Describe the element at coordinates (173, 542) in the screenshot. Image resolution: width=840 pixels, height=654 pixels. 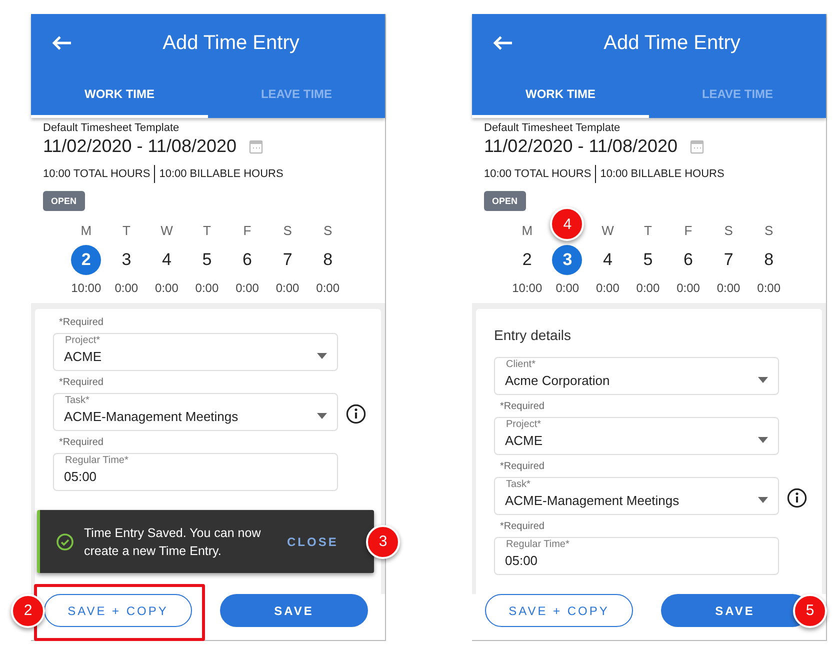
I see `toast-message: Time Entry Saved. You can now create a new Time Entry.` at that location.